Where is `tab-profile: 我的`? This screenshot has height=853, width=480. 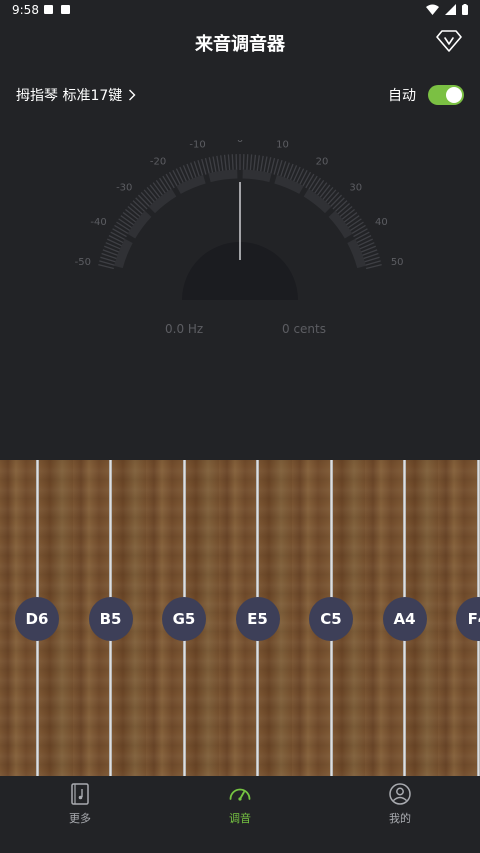 tab-profile: 我的 is located at coordinates (400, 804).